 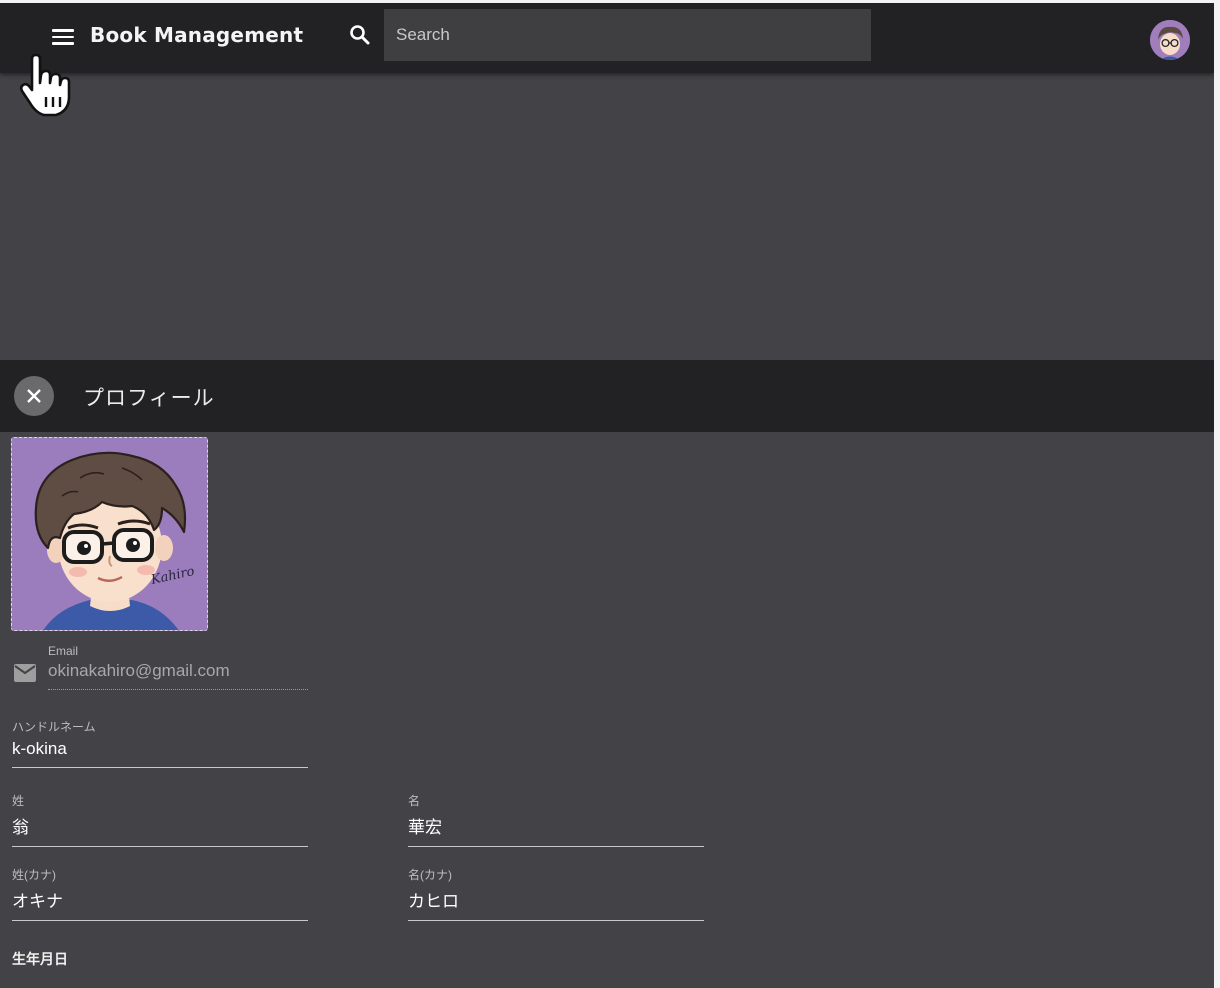 What do you see at coordinates (25, 673) in the screenshot?
I see `email-icon` at bounding box center [25, 673].